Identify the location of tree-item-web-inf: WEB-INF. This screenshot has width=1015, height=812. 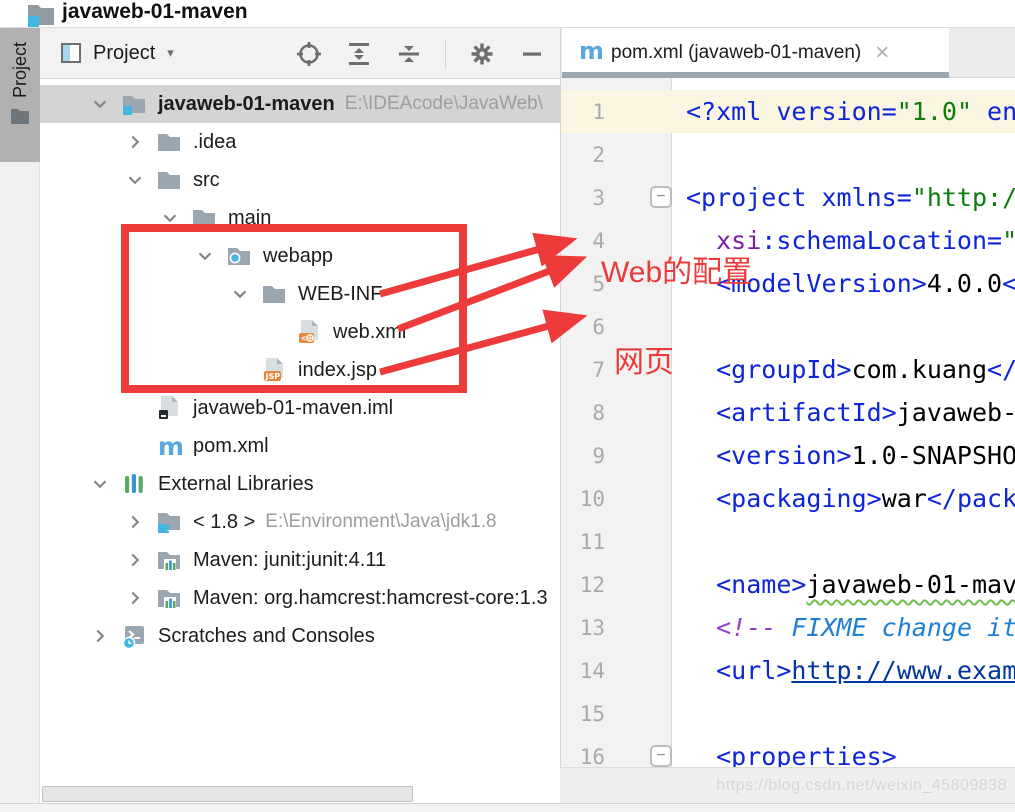
(300, 294).